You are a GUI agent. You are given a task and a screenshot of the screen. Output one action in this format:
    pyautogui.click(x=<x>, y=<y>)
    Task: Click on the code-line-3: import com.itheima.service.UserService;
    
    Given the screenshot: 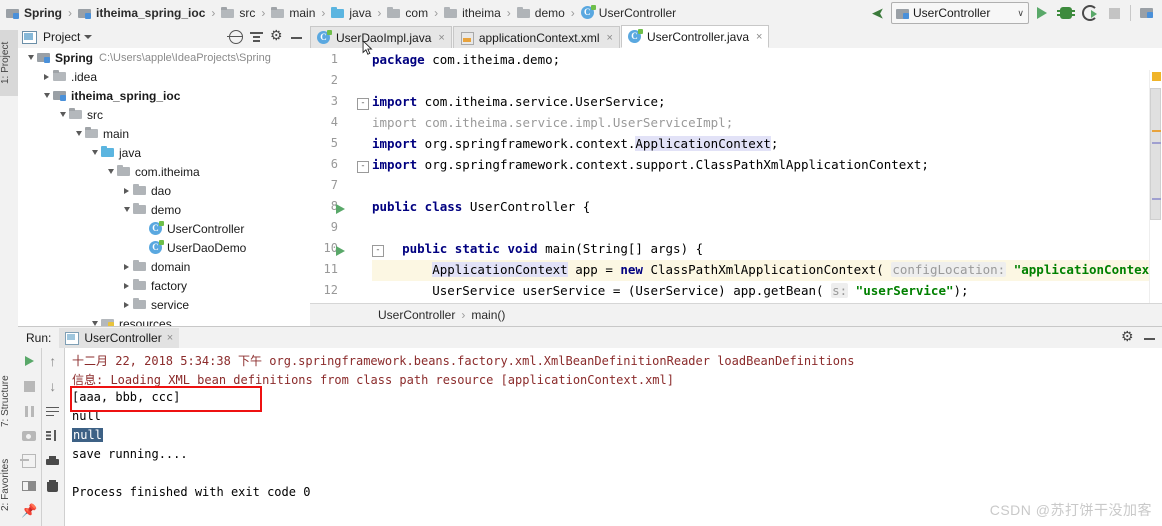 What is the action you would take?
    pyautogui.click(x=519, y=101)
    